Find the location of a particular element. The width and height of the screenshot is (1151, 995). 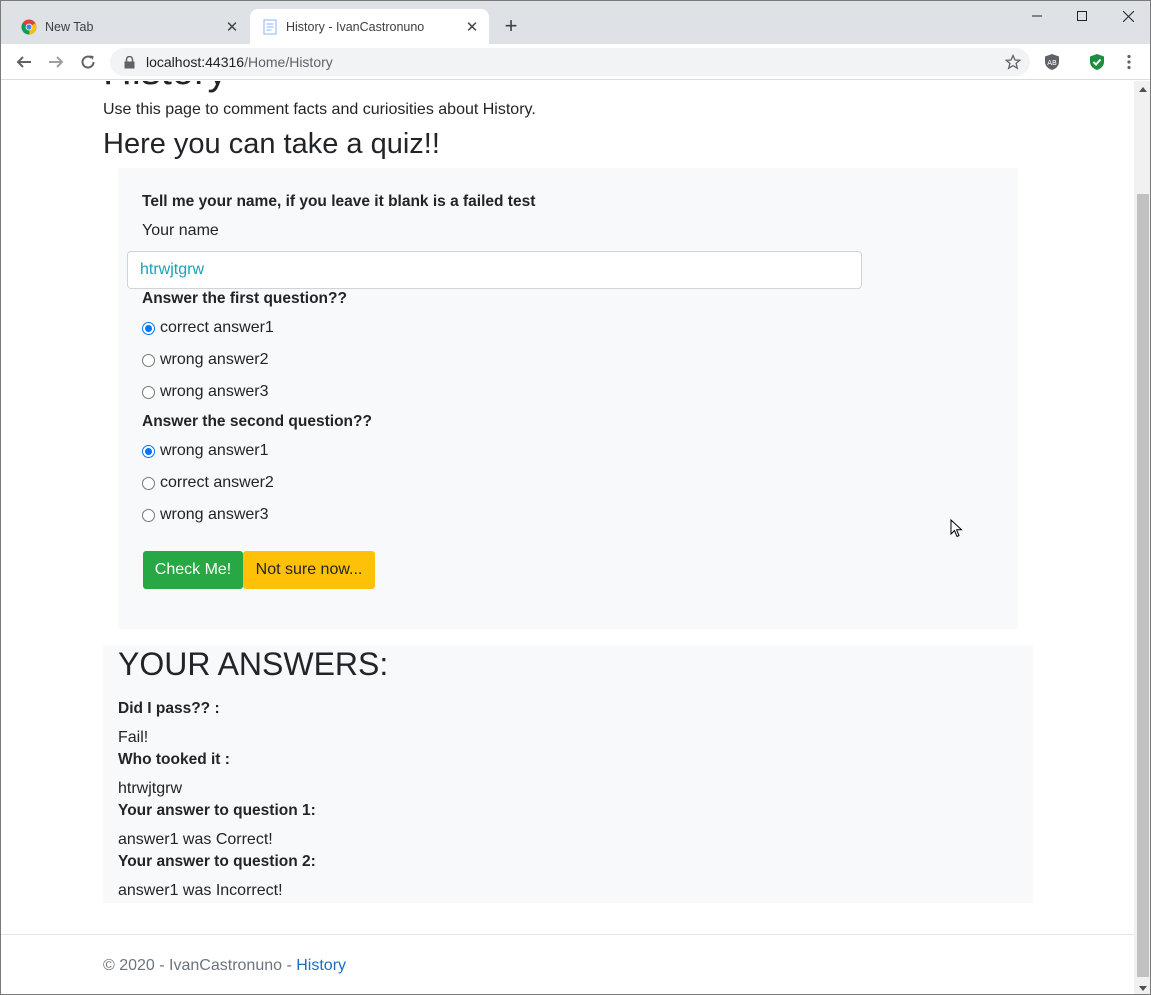

new-tab-button: + is located at coordinates (511, 27).